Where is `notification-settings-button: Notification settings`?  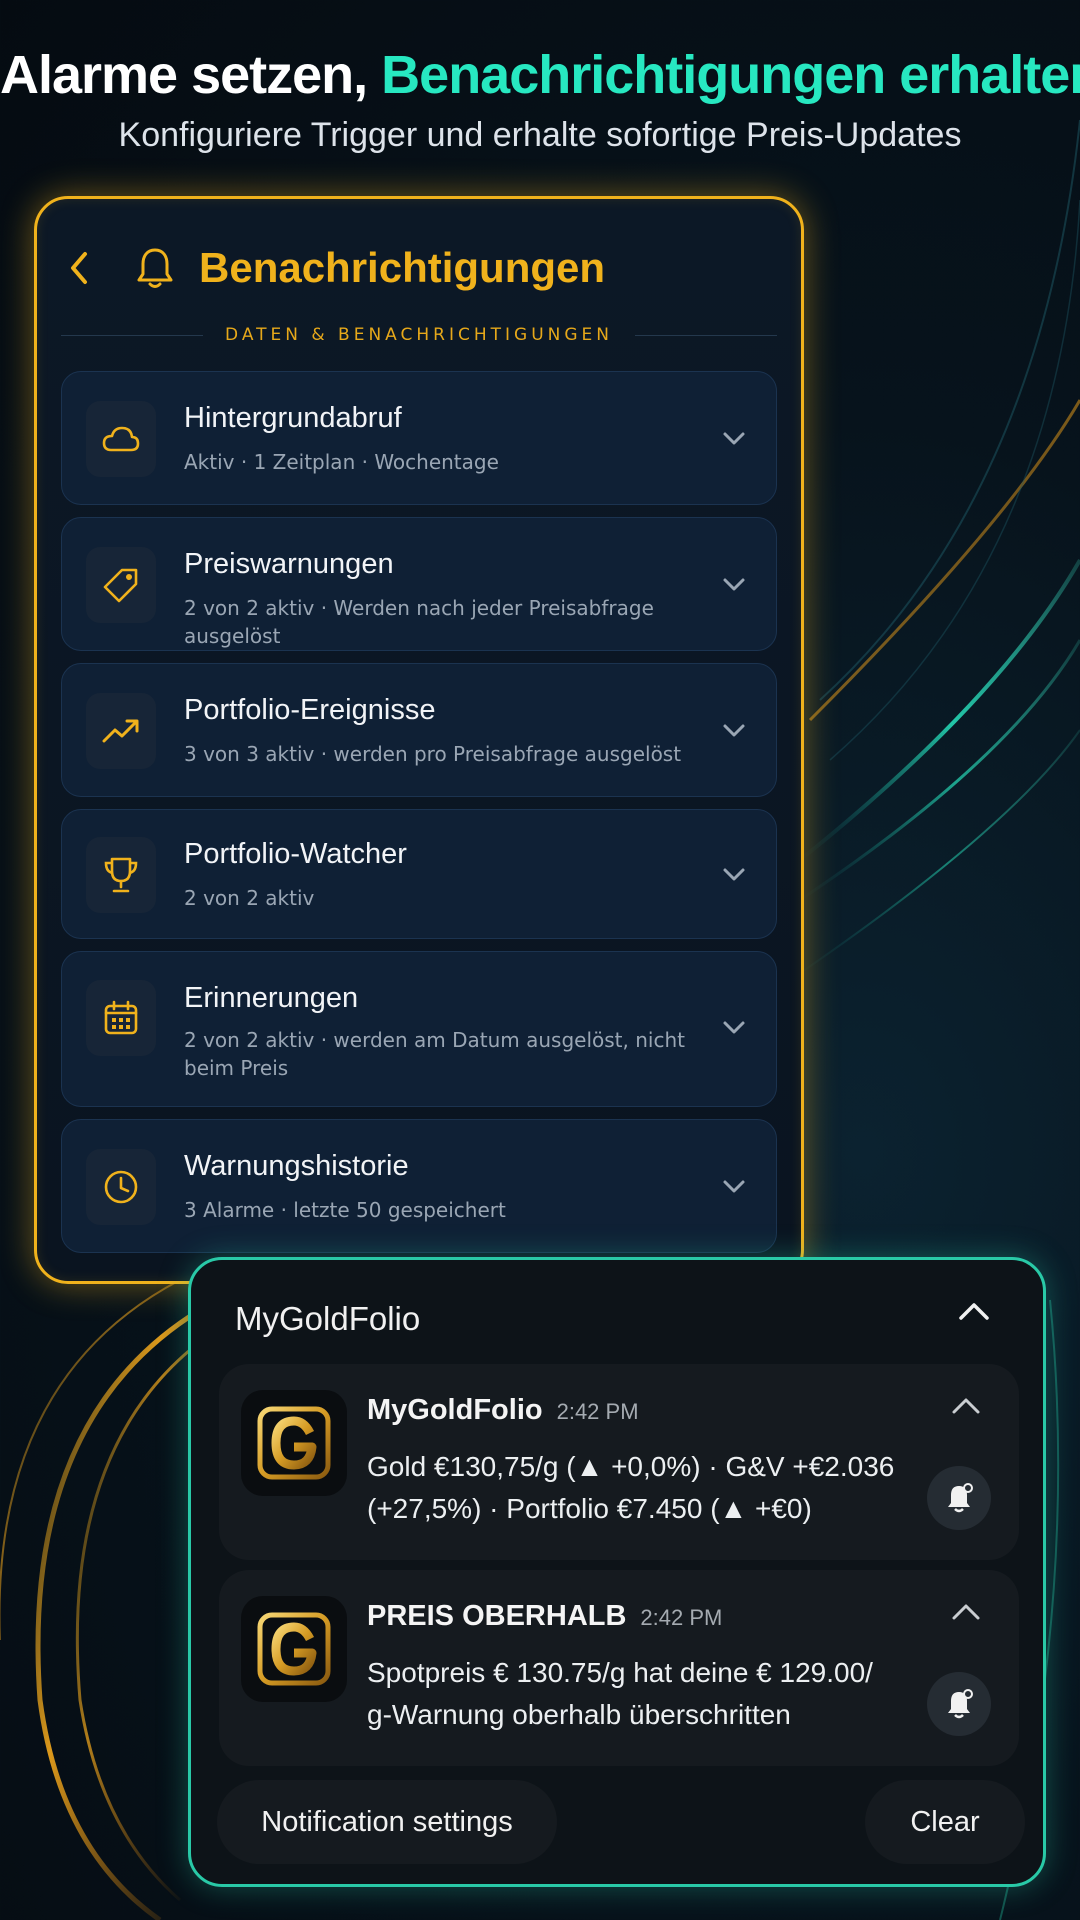 notification-settings-button: Notification settings is located at coordinates (387, 1822).